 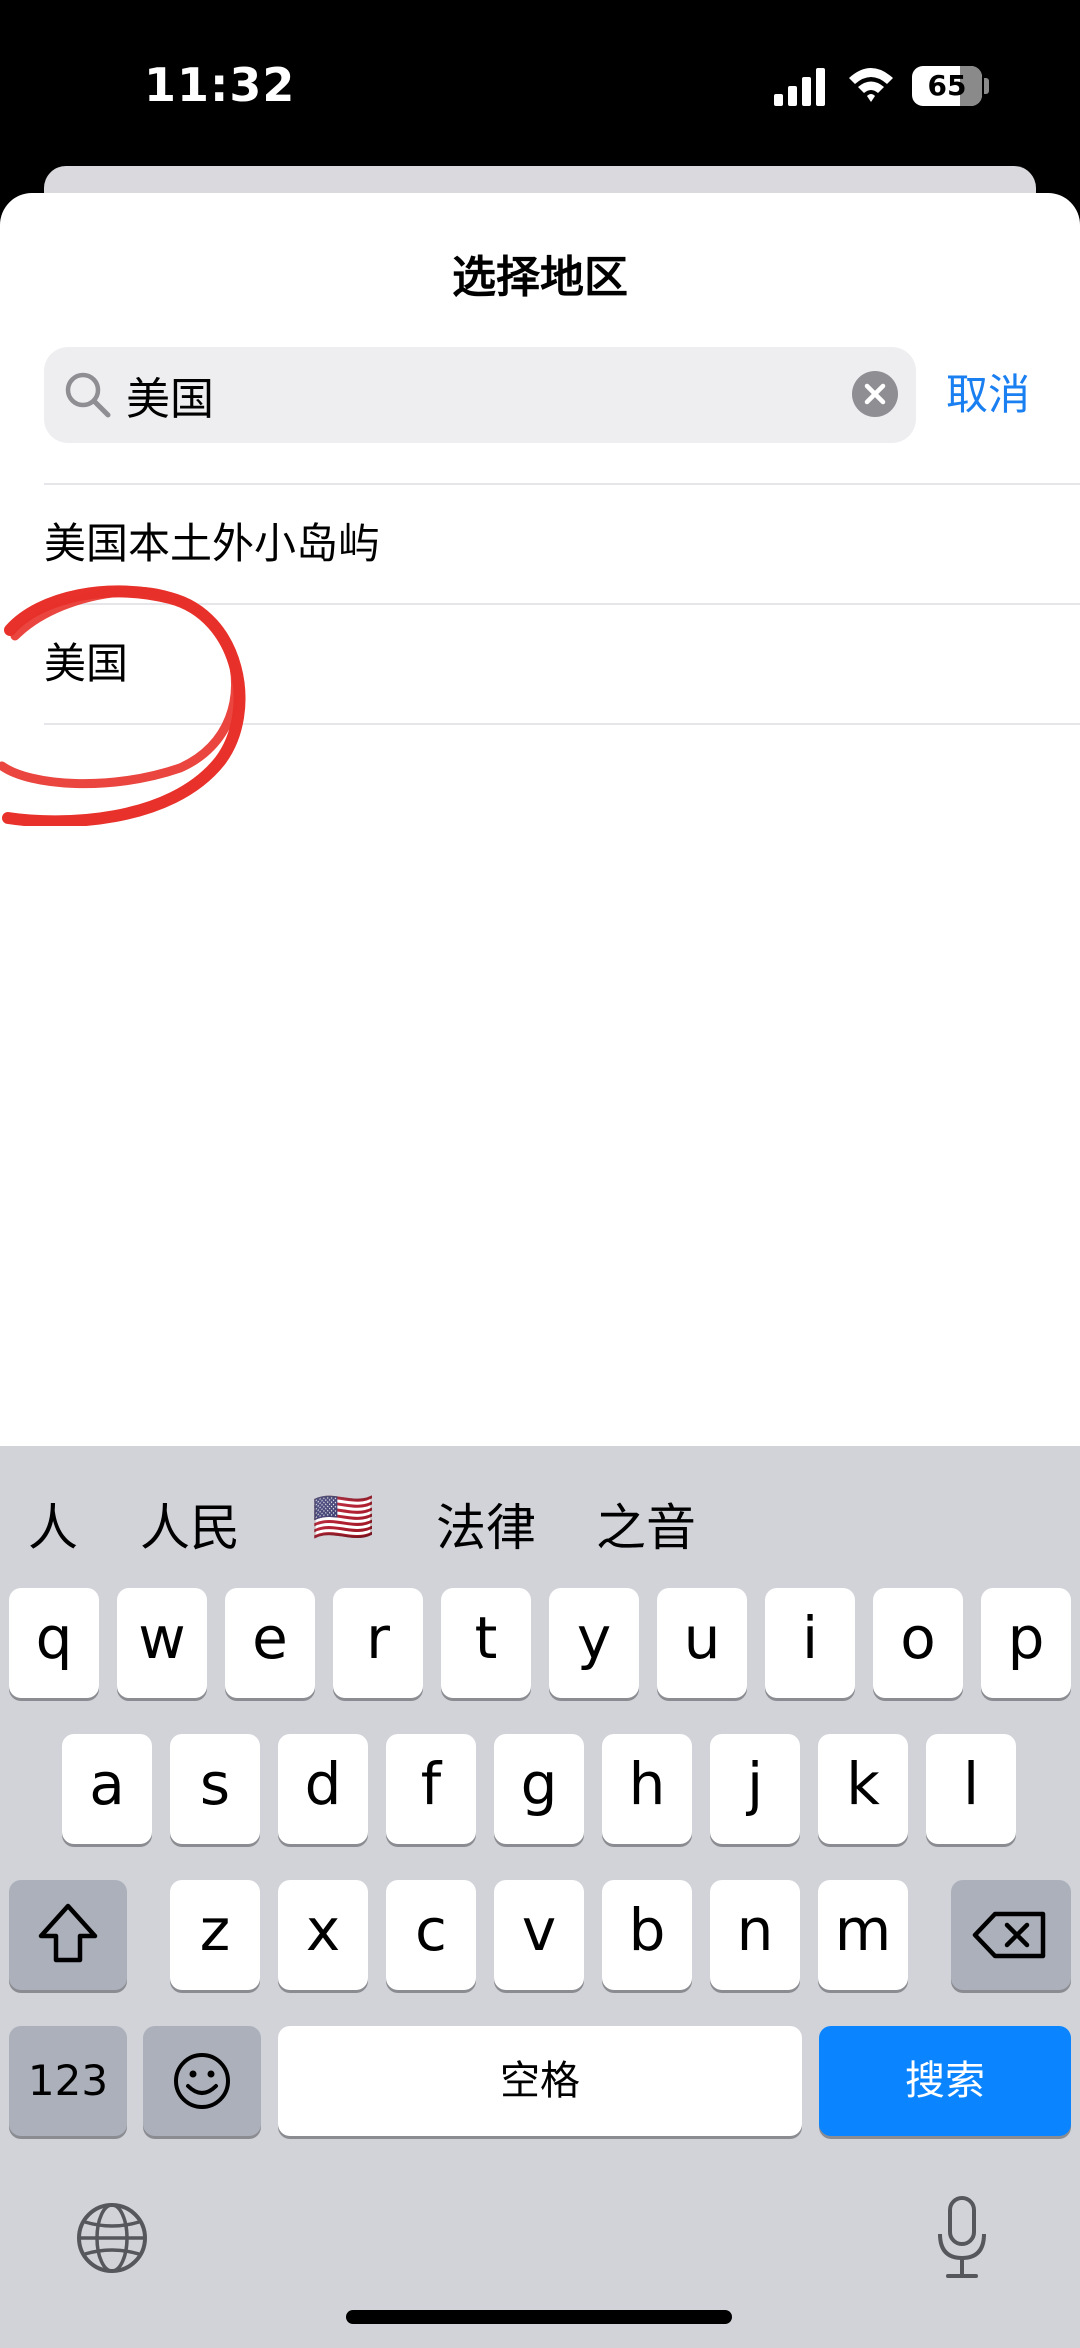 What do you see at coordinates (562, 664) in the screenshot?
I see `result-item-united-states: 美国` at bounding box center [562, 664].